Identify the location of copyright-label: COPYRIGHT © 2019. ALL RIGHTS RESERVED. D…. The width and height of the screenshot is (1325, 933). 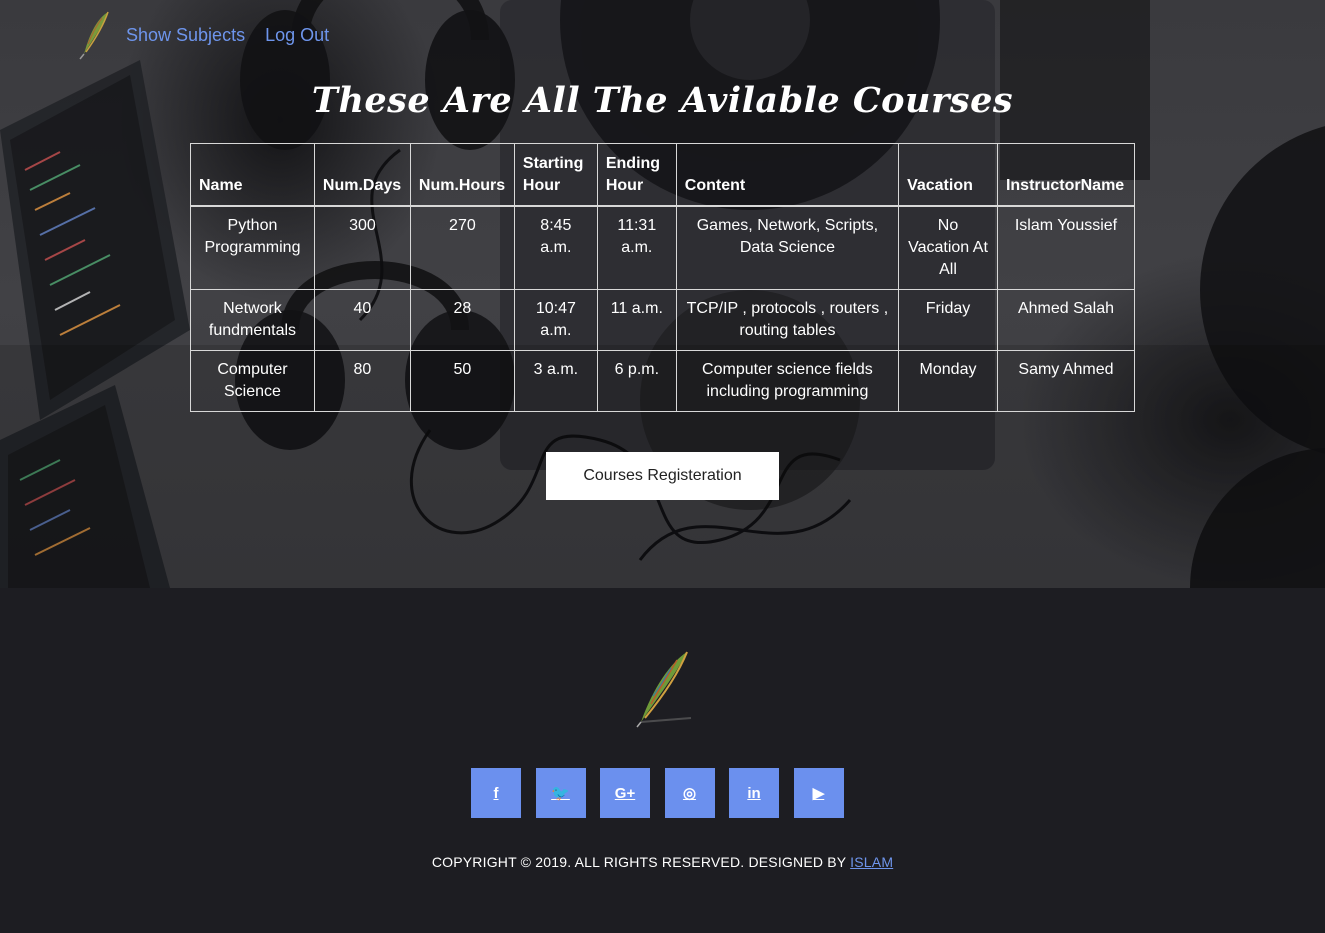
(641, 862).